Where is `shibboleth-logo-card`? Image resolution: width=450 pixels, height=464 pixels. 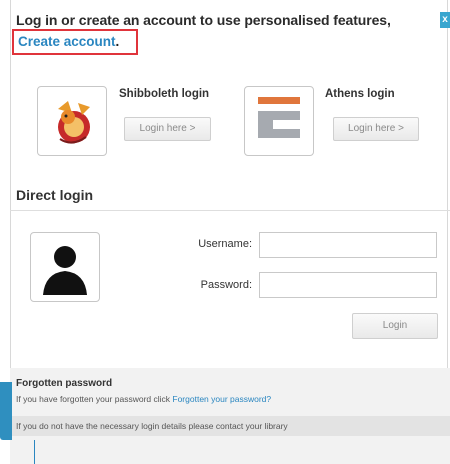 shibboleth-logo-card is located at coordinates (72, 121).